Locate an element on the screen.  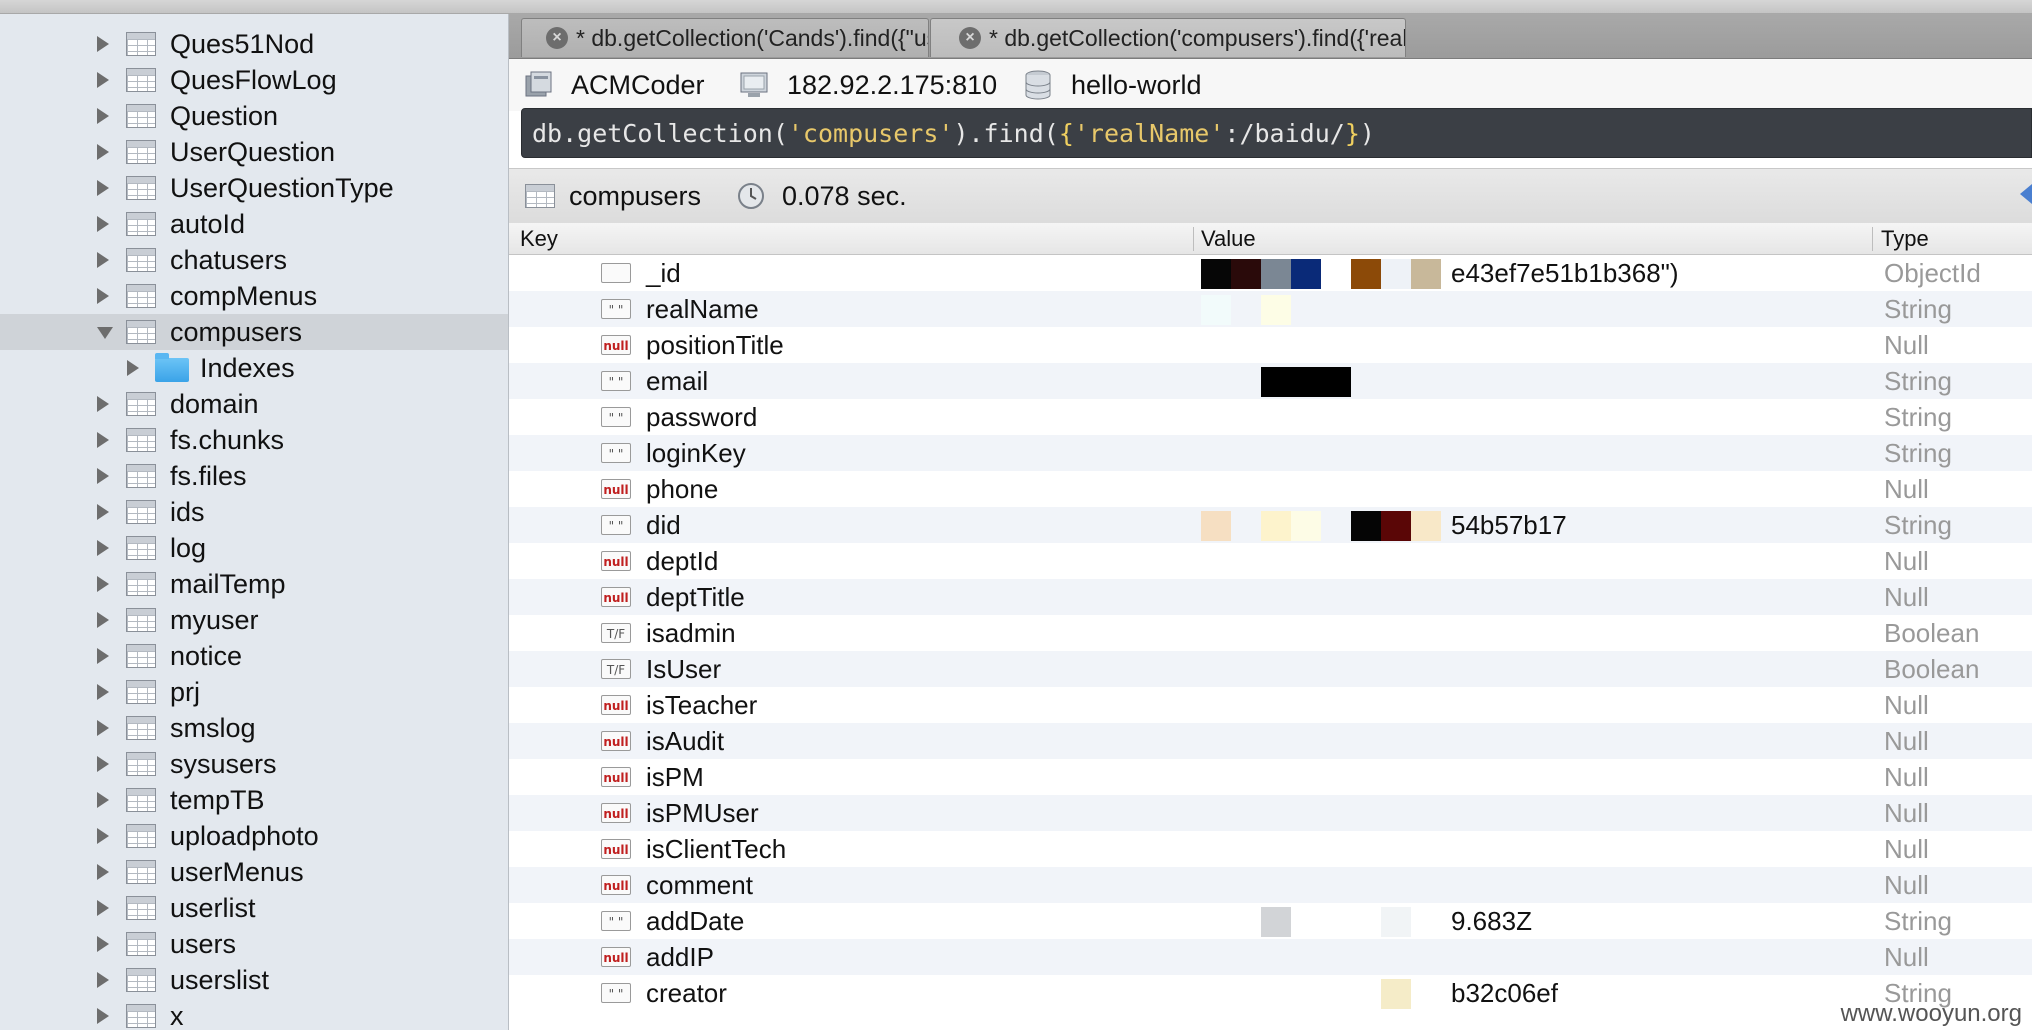
tree-collection-item: UserQuestionType is located at coordinates (254, 188).